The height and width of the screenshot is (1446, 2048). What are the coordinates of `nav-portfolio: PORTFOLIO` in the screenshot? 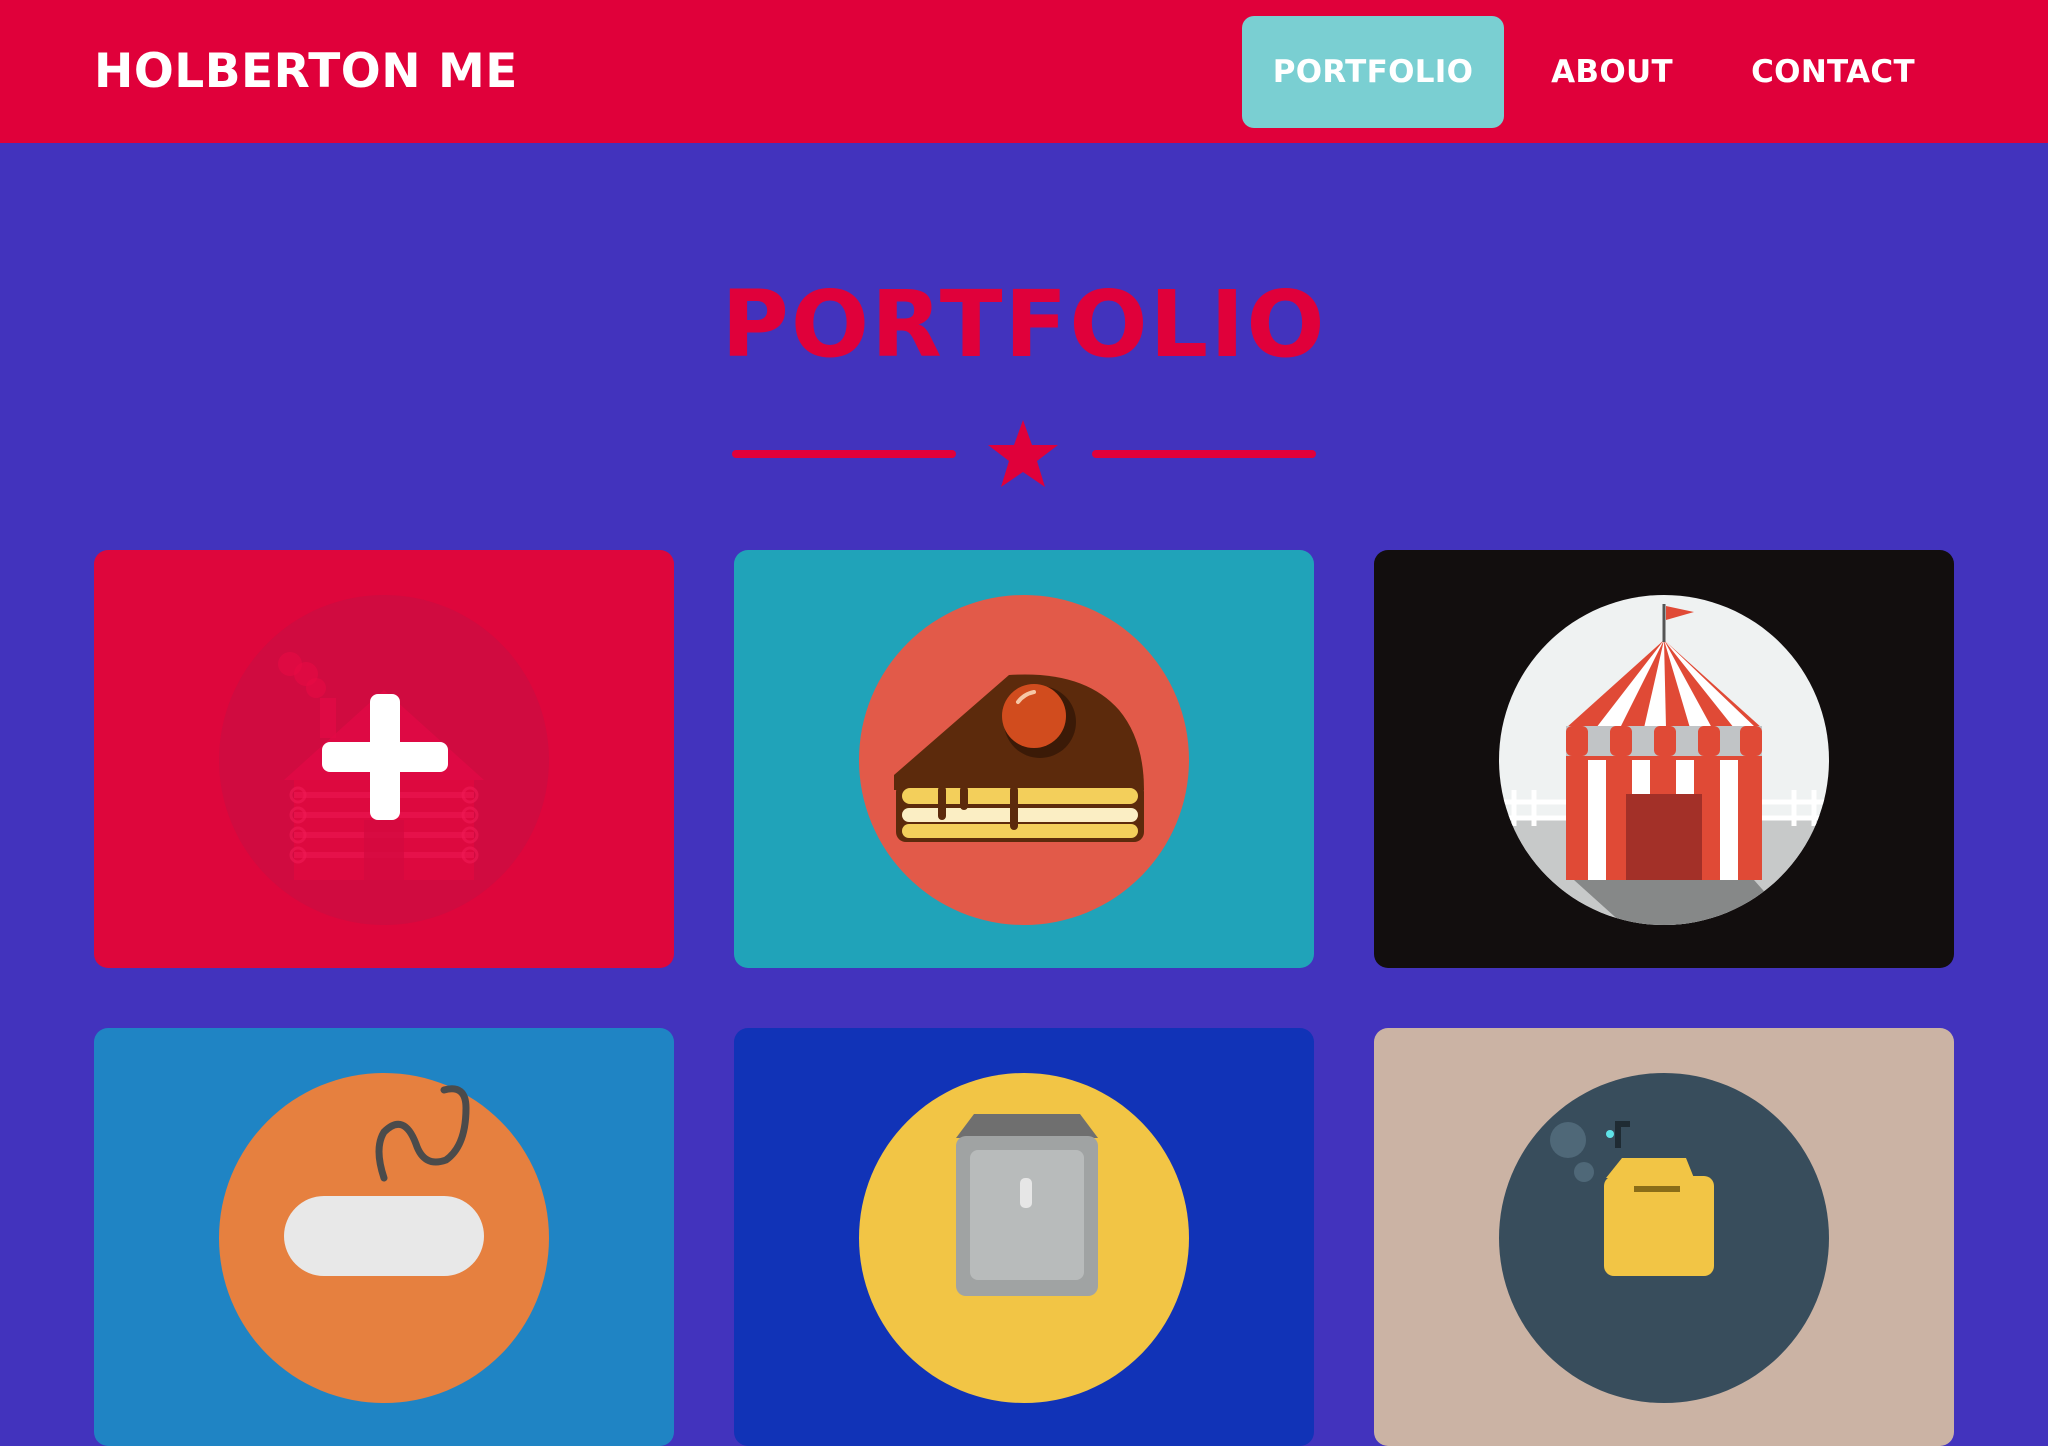 It's located at (1373, 72).